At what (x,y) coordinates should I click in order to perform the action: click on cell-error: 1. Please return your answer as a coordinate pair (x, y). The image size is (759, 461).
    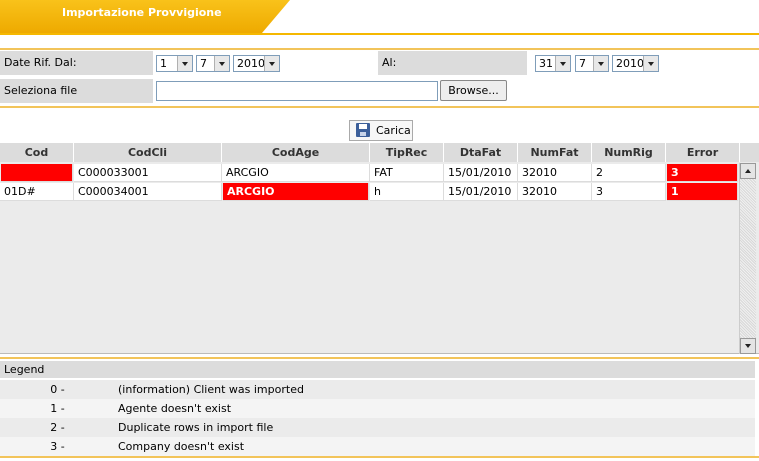
    Looking at the image, I should click on (702, 192).